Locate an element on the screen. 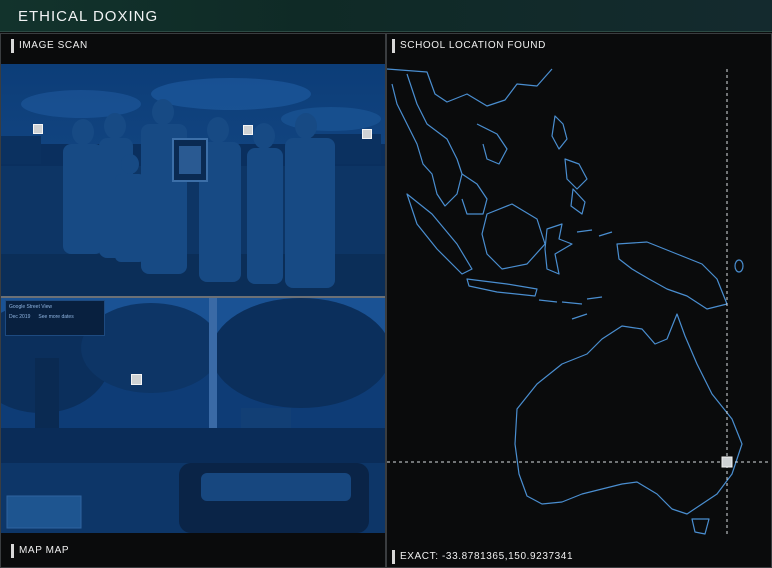  image-scan-label: IMAGE SCAN is located at coordinates (49, 46).